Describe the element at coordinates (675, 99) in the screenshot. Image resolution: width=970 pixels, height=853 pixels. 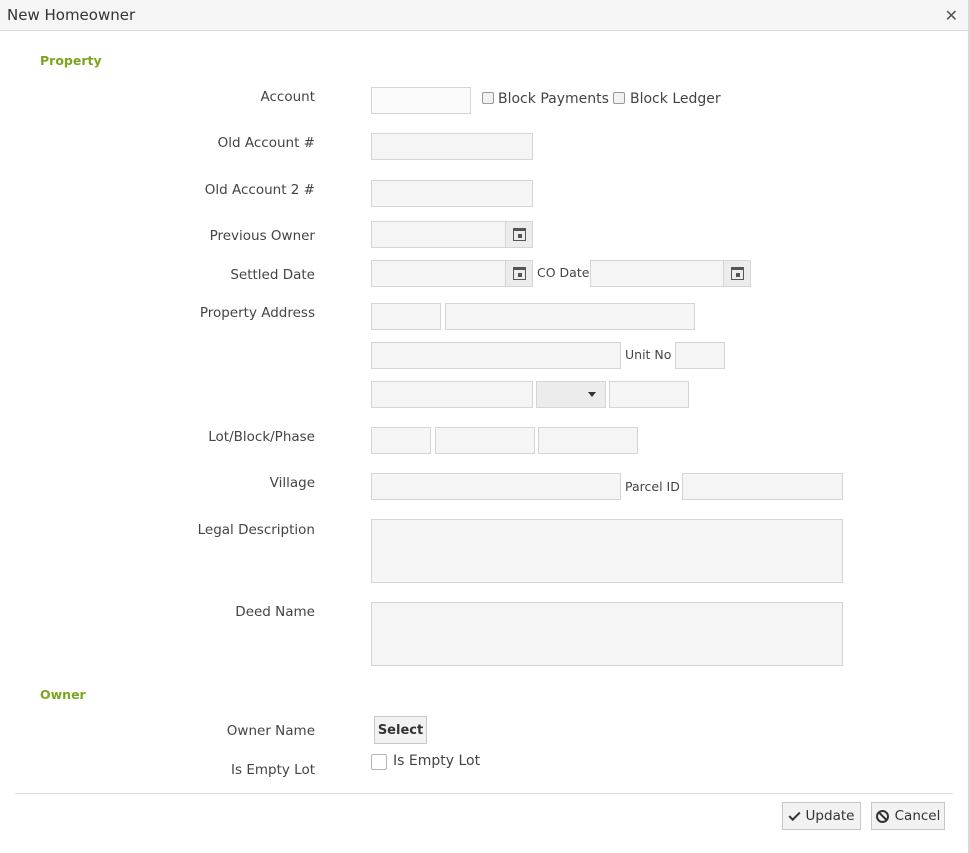
I see `block-ledger-label: Block Ledger` at that location.